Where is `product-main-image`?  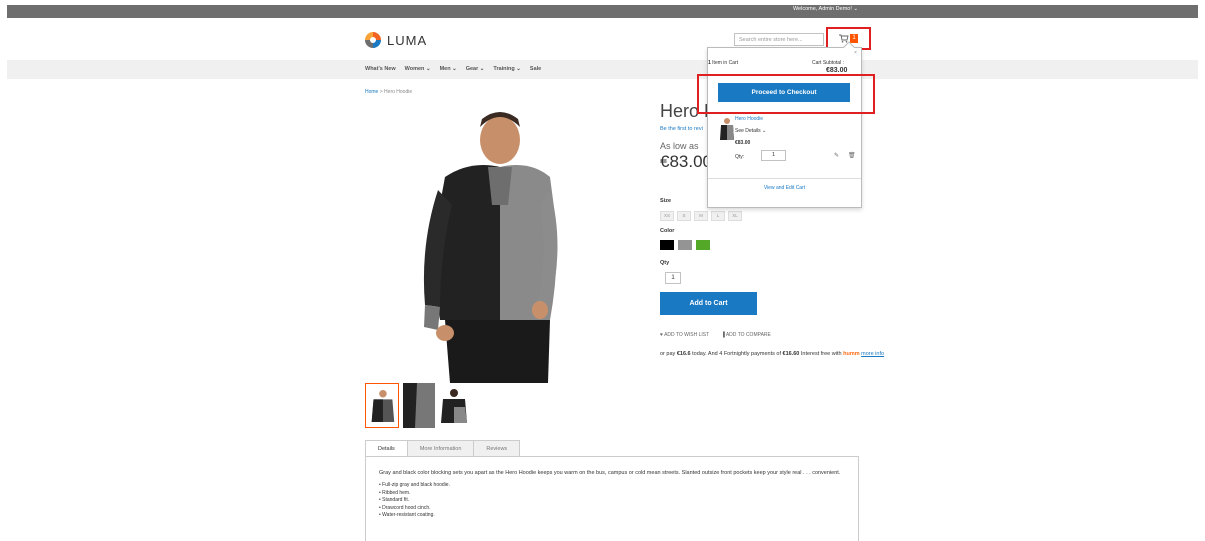
product-main-image is located at coordinates (480, 244).